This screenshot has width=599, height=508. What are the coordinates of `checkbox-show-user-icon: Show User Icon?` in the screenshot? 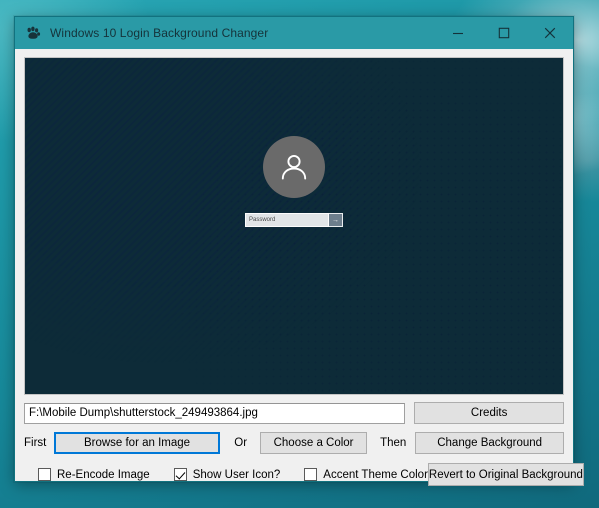 It's located at (227, 474).